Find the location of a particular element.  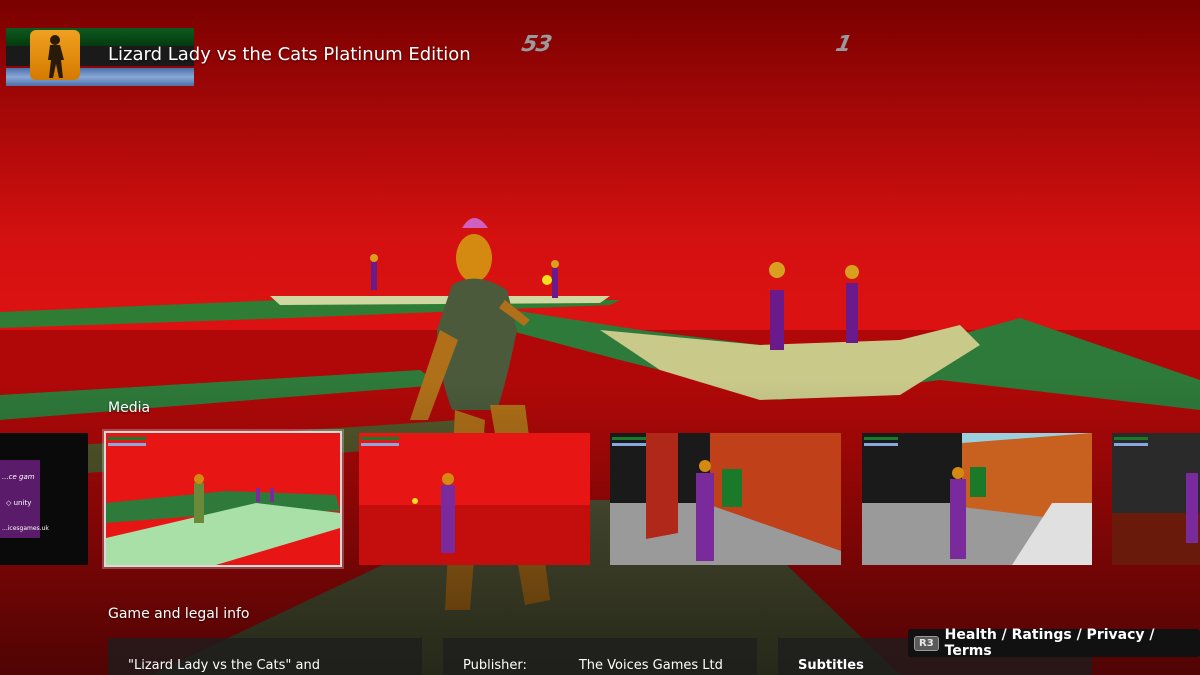

unity-logo-label: ◇ unity is located at coordinates (19, 503).